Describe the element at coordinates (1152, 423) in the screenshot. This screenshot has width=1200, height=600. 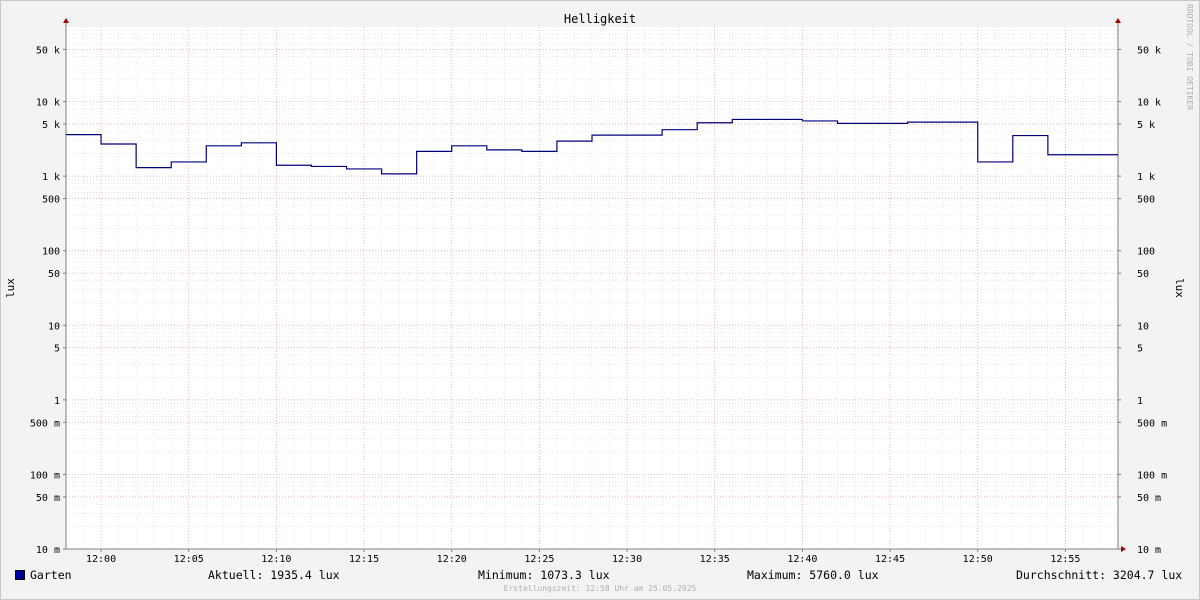
I see `y-tick-label-right: 500 m` at that location.